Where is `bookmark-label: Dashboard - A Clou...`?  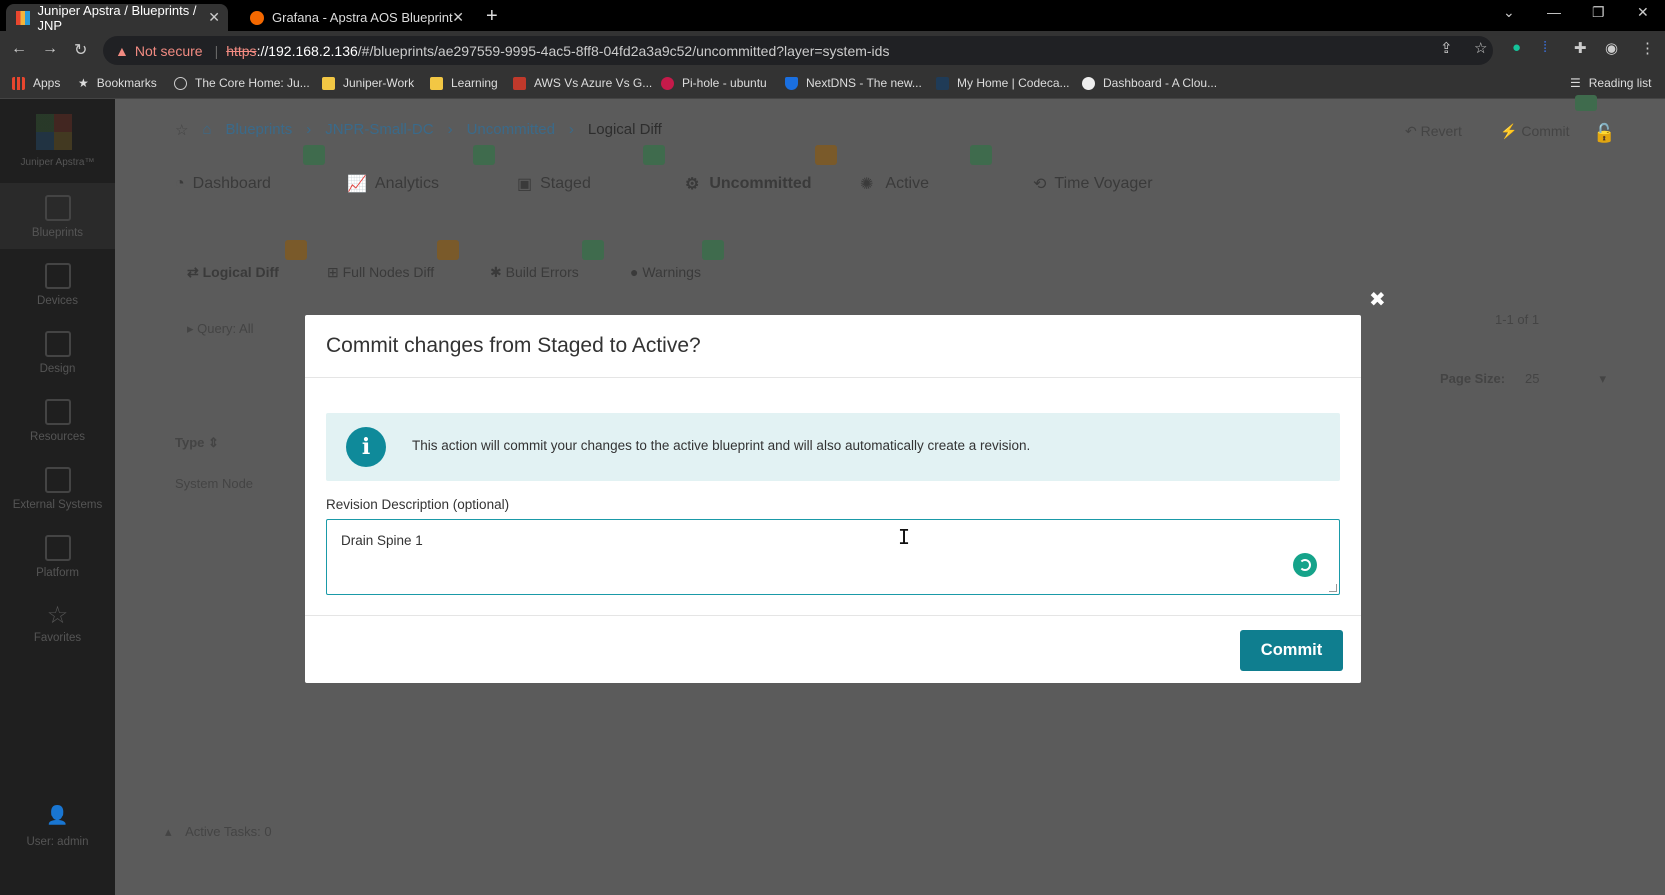
bookmark-label: Dashboard - A Clou... is located at coordinates (1160, 83).